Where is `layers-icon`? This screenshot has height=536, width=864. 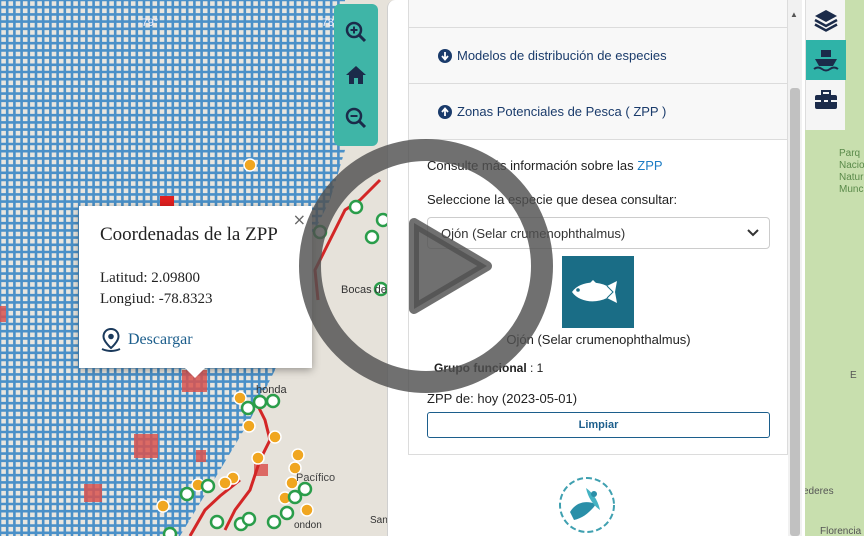
layers-icon is located at coordinates (826, 21).